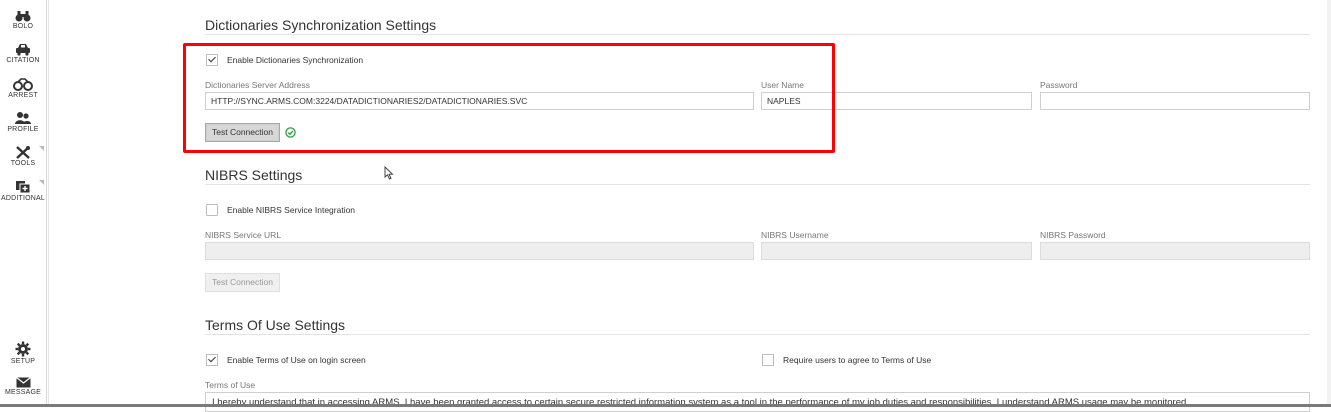 The width and height of the screenshot is (1331, 412). Describe the element at coordinates (22, 198) in the screenshot. I see `nav-label: ADDITIONAL` at that location.